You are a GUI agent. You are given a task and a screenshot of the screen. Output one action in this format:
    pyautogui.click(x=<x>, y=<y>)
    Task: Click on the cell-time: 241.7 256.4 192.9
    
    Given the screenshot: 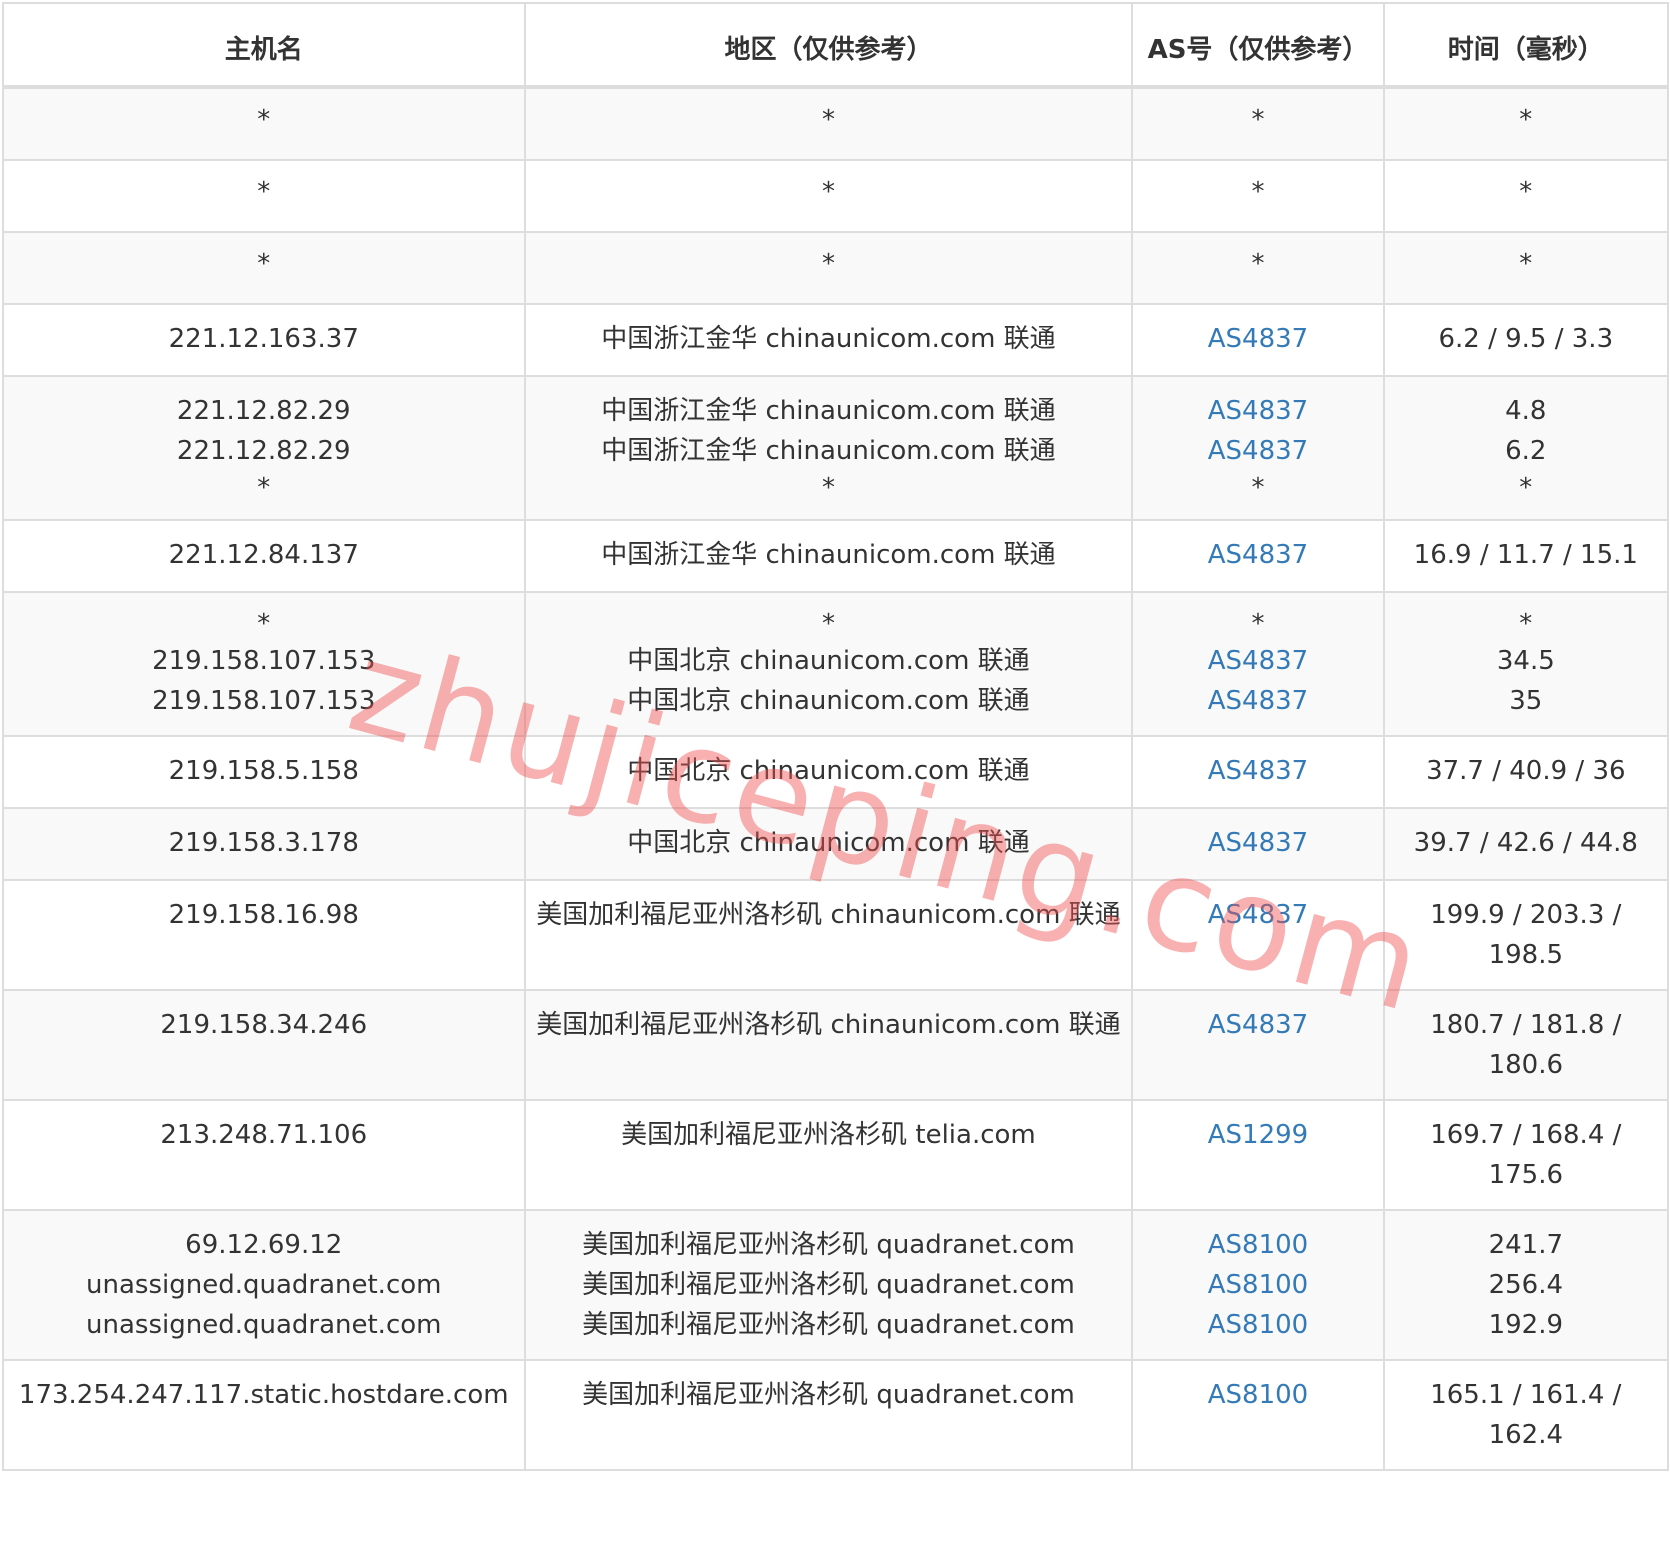 What is the action you would take?
    pyautogui.click(x=1526, y=1285)
    